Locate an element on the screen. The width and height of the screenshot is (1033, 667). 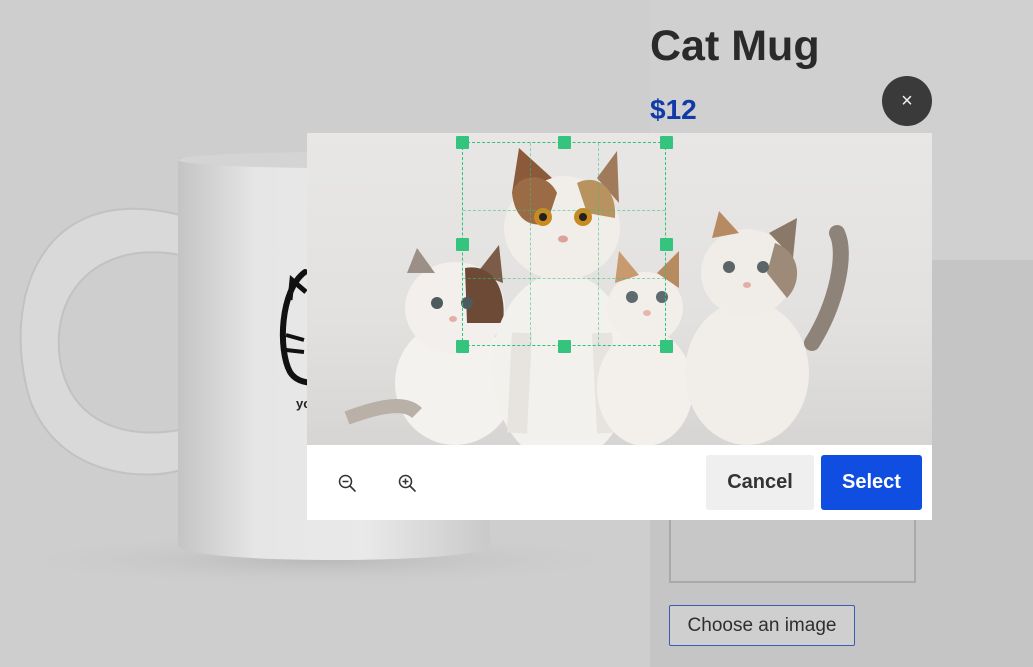
crop-handle-bottom-right is located at coordinates (666, 346).